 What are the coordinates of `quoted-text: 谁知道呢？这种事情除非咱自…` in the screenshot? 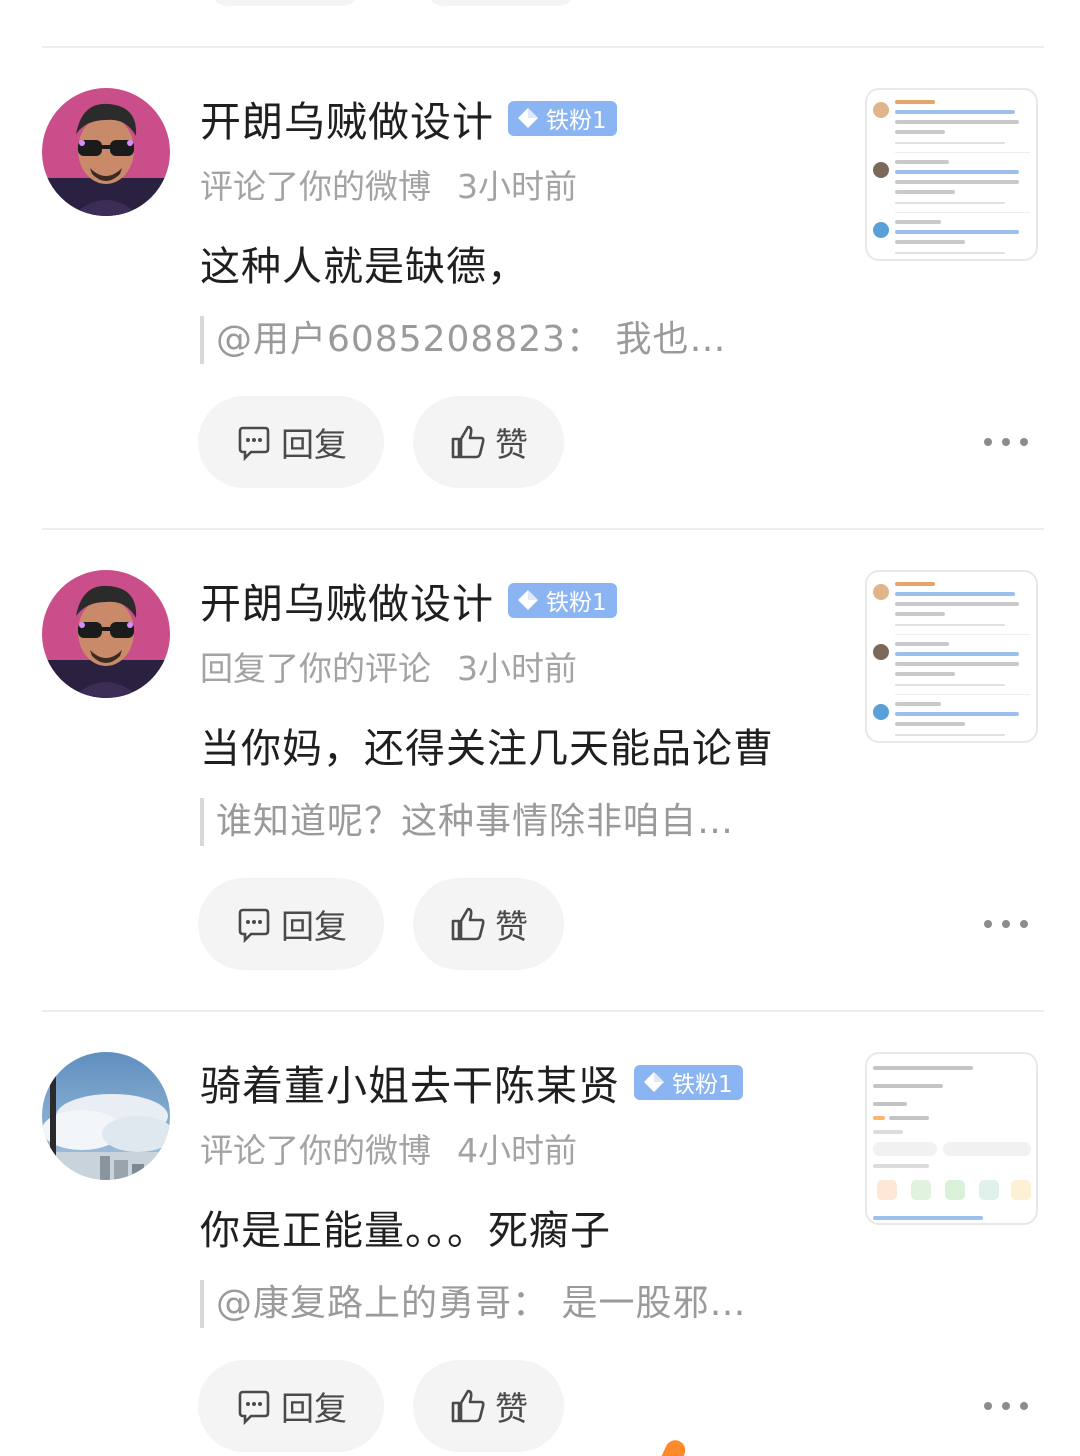 It's located at (467, 822).